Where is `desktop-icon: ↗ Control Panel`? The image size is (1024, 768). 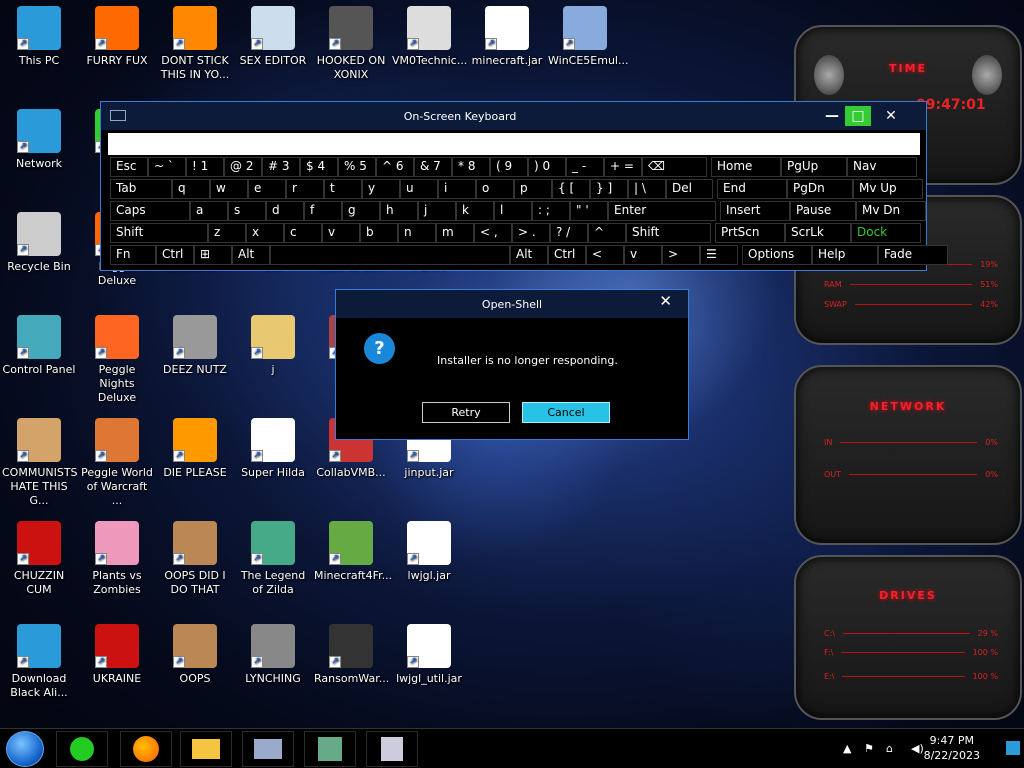 desktop-icon: ↗ Control Panel is located at coordinates (39, 343).